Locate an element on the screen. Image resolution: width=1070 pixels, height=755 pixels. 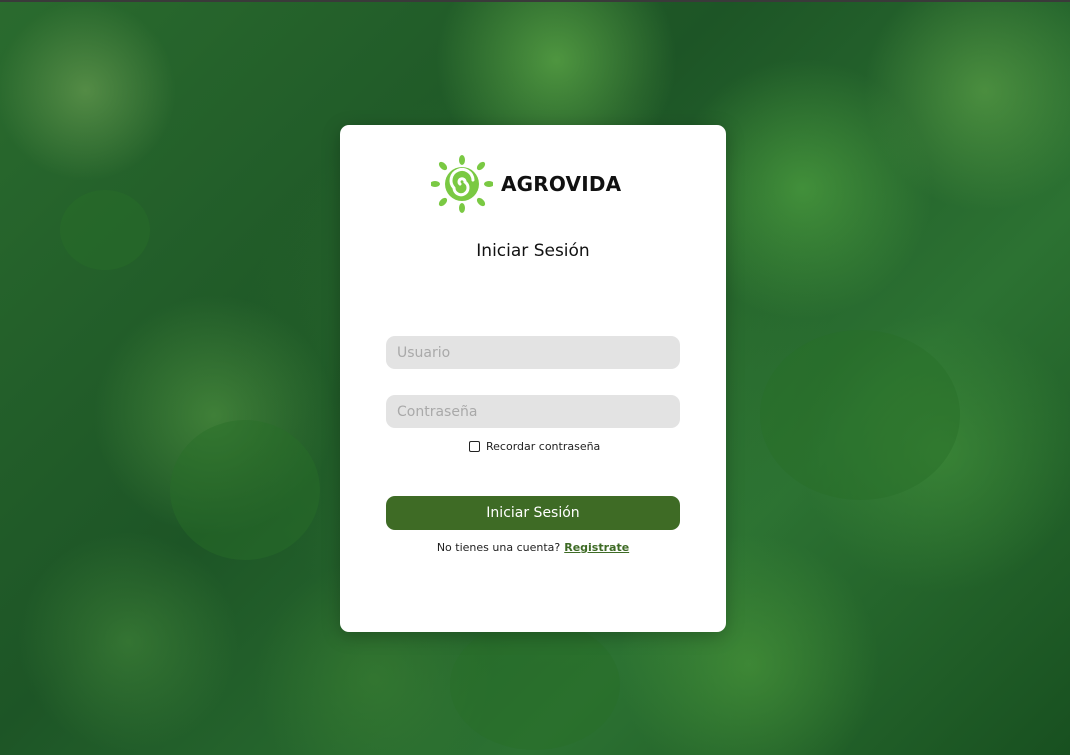
brand-logo: AGROVIDA is located at coordinates (531, 184).